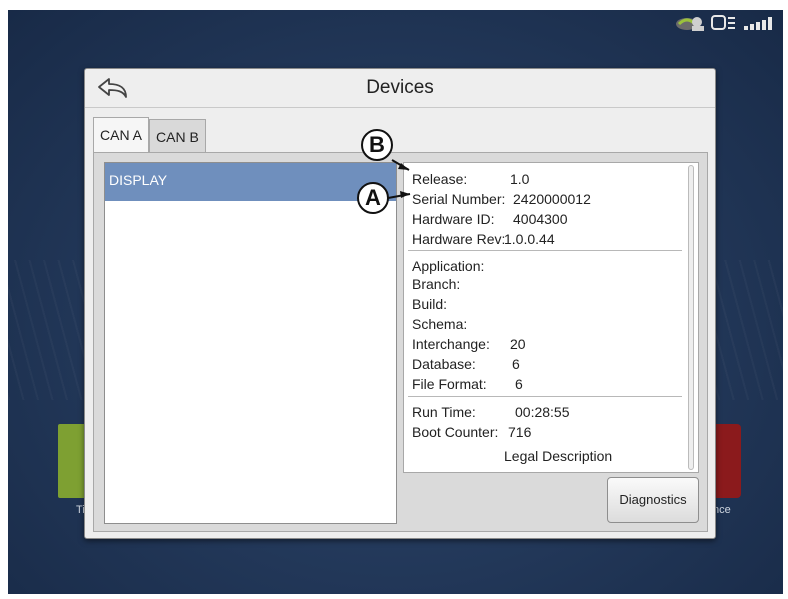 This screenshot has width=788, height=599. What do you see at coordinates (373, 198) in the screenshot?
I see `callout-a: A` at bounding box center [373, 198].